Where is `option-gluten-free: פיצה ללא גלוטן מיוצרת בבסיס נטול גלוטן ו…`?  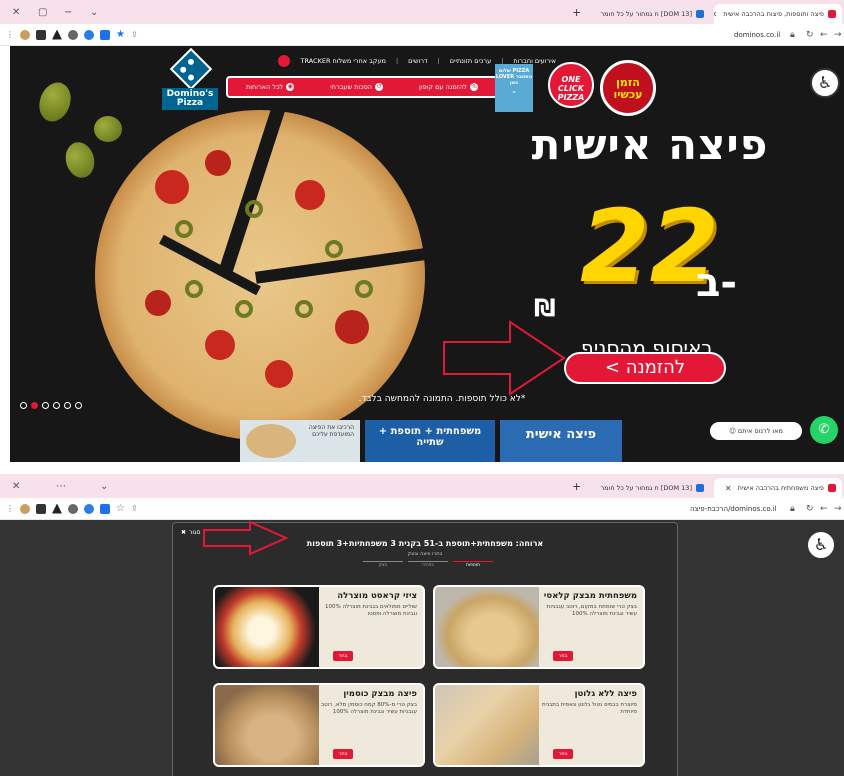 option-gluten-free: פיצה ללא גלוטן מיוצרת בבסיס נטול גלוטן ו… is located at coordinates (539, 725).